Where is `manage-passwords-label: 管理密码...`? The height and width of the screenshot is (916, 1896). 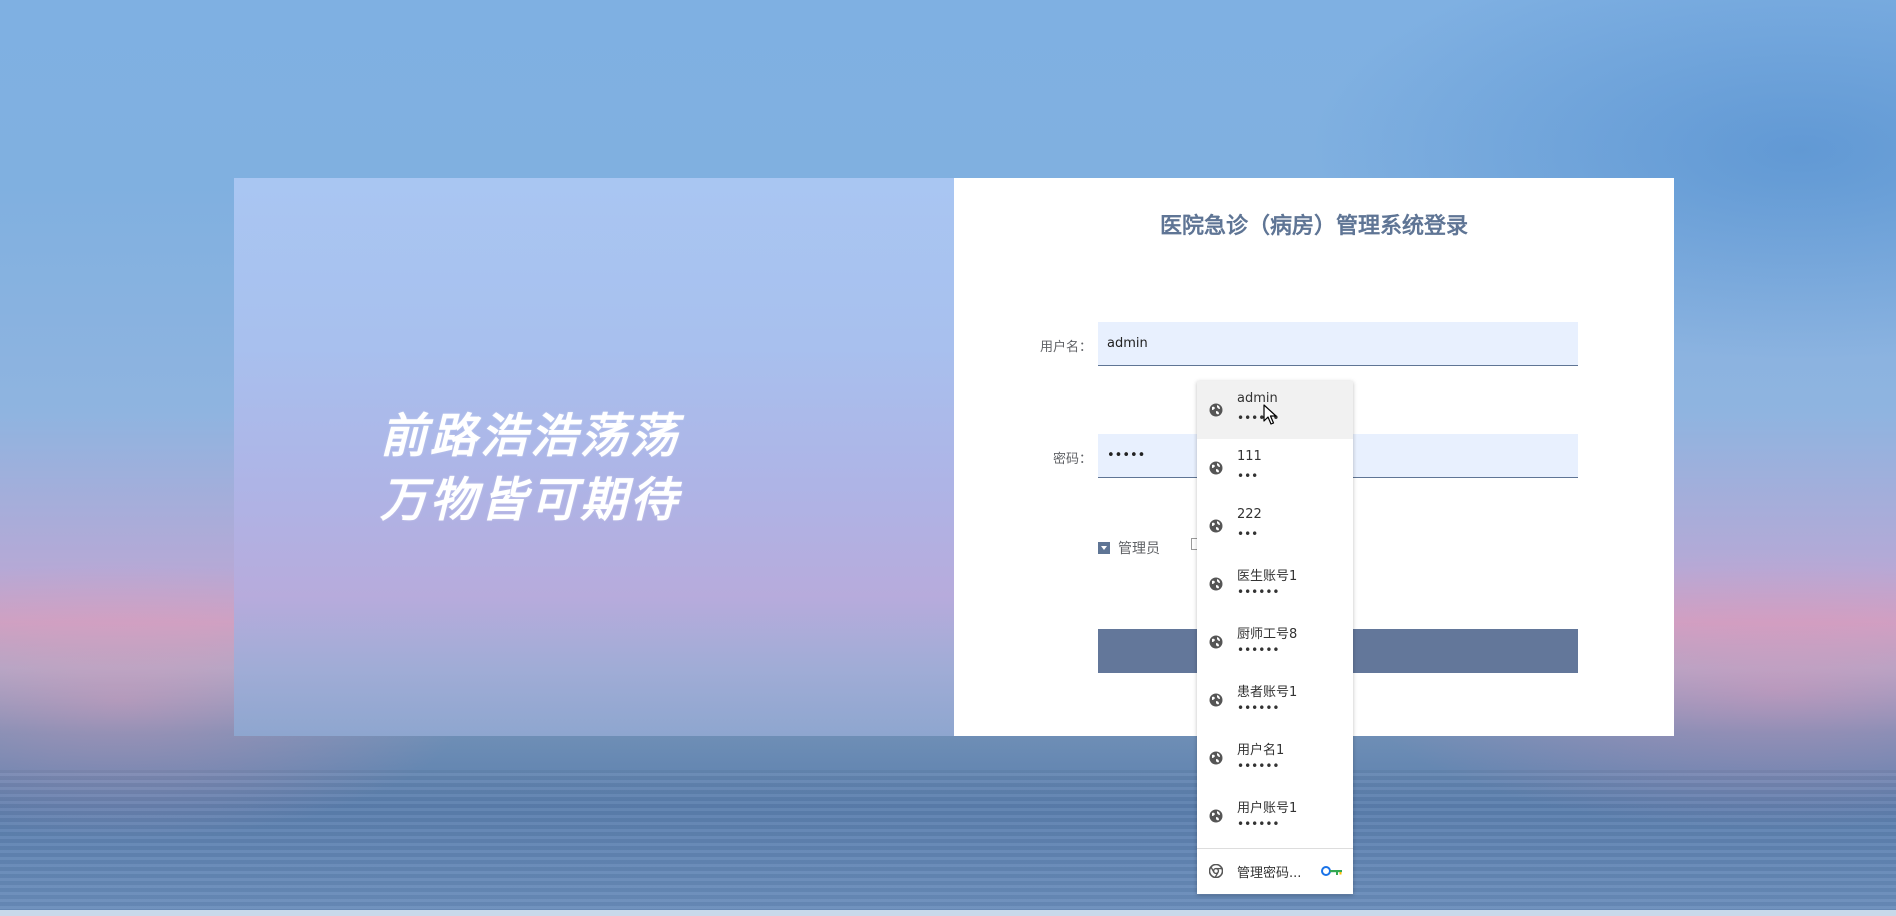 manage-passwords-label: 管理密码... is located at coordinates (1269, 873).